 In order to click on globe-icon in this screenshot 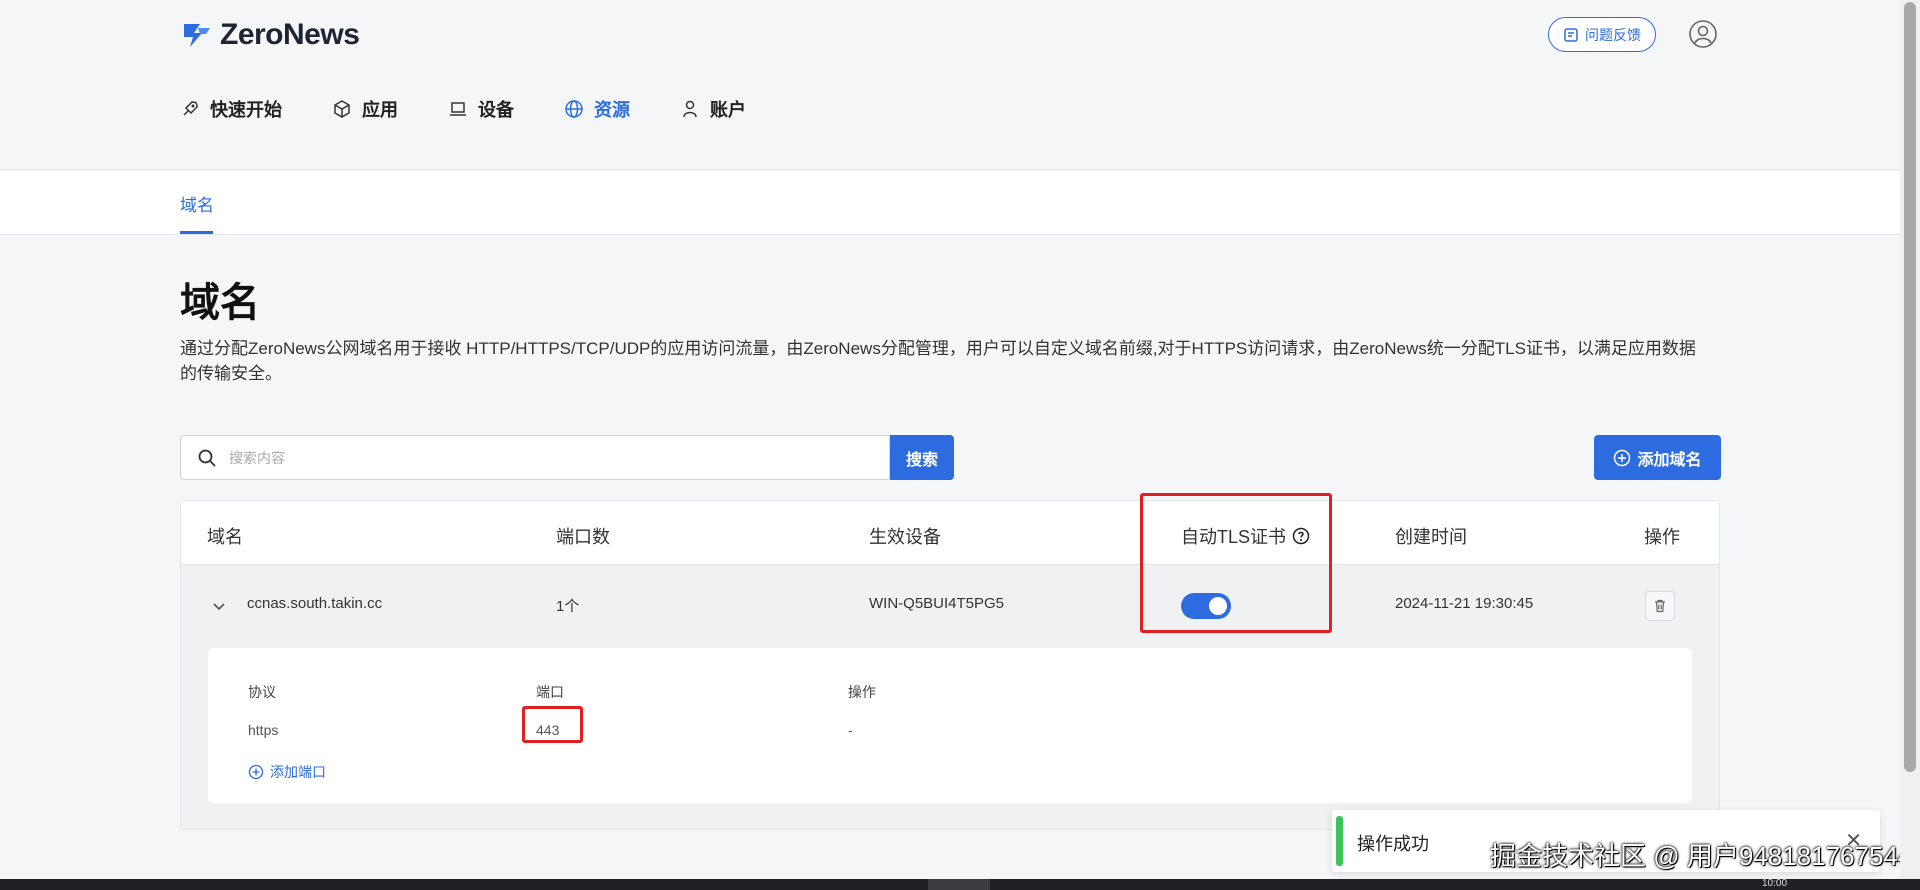, I will do `click(574, 109)`.